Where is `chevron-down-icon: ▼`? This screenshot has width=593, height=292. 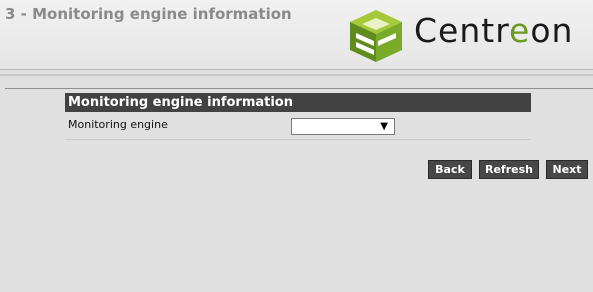
chevron-down-icon: ▼ is located at coordinates (384, 126).